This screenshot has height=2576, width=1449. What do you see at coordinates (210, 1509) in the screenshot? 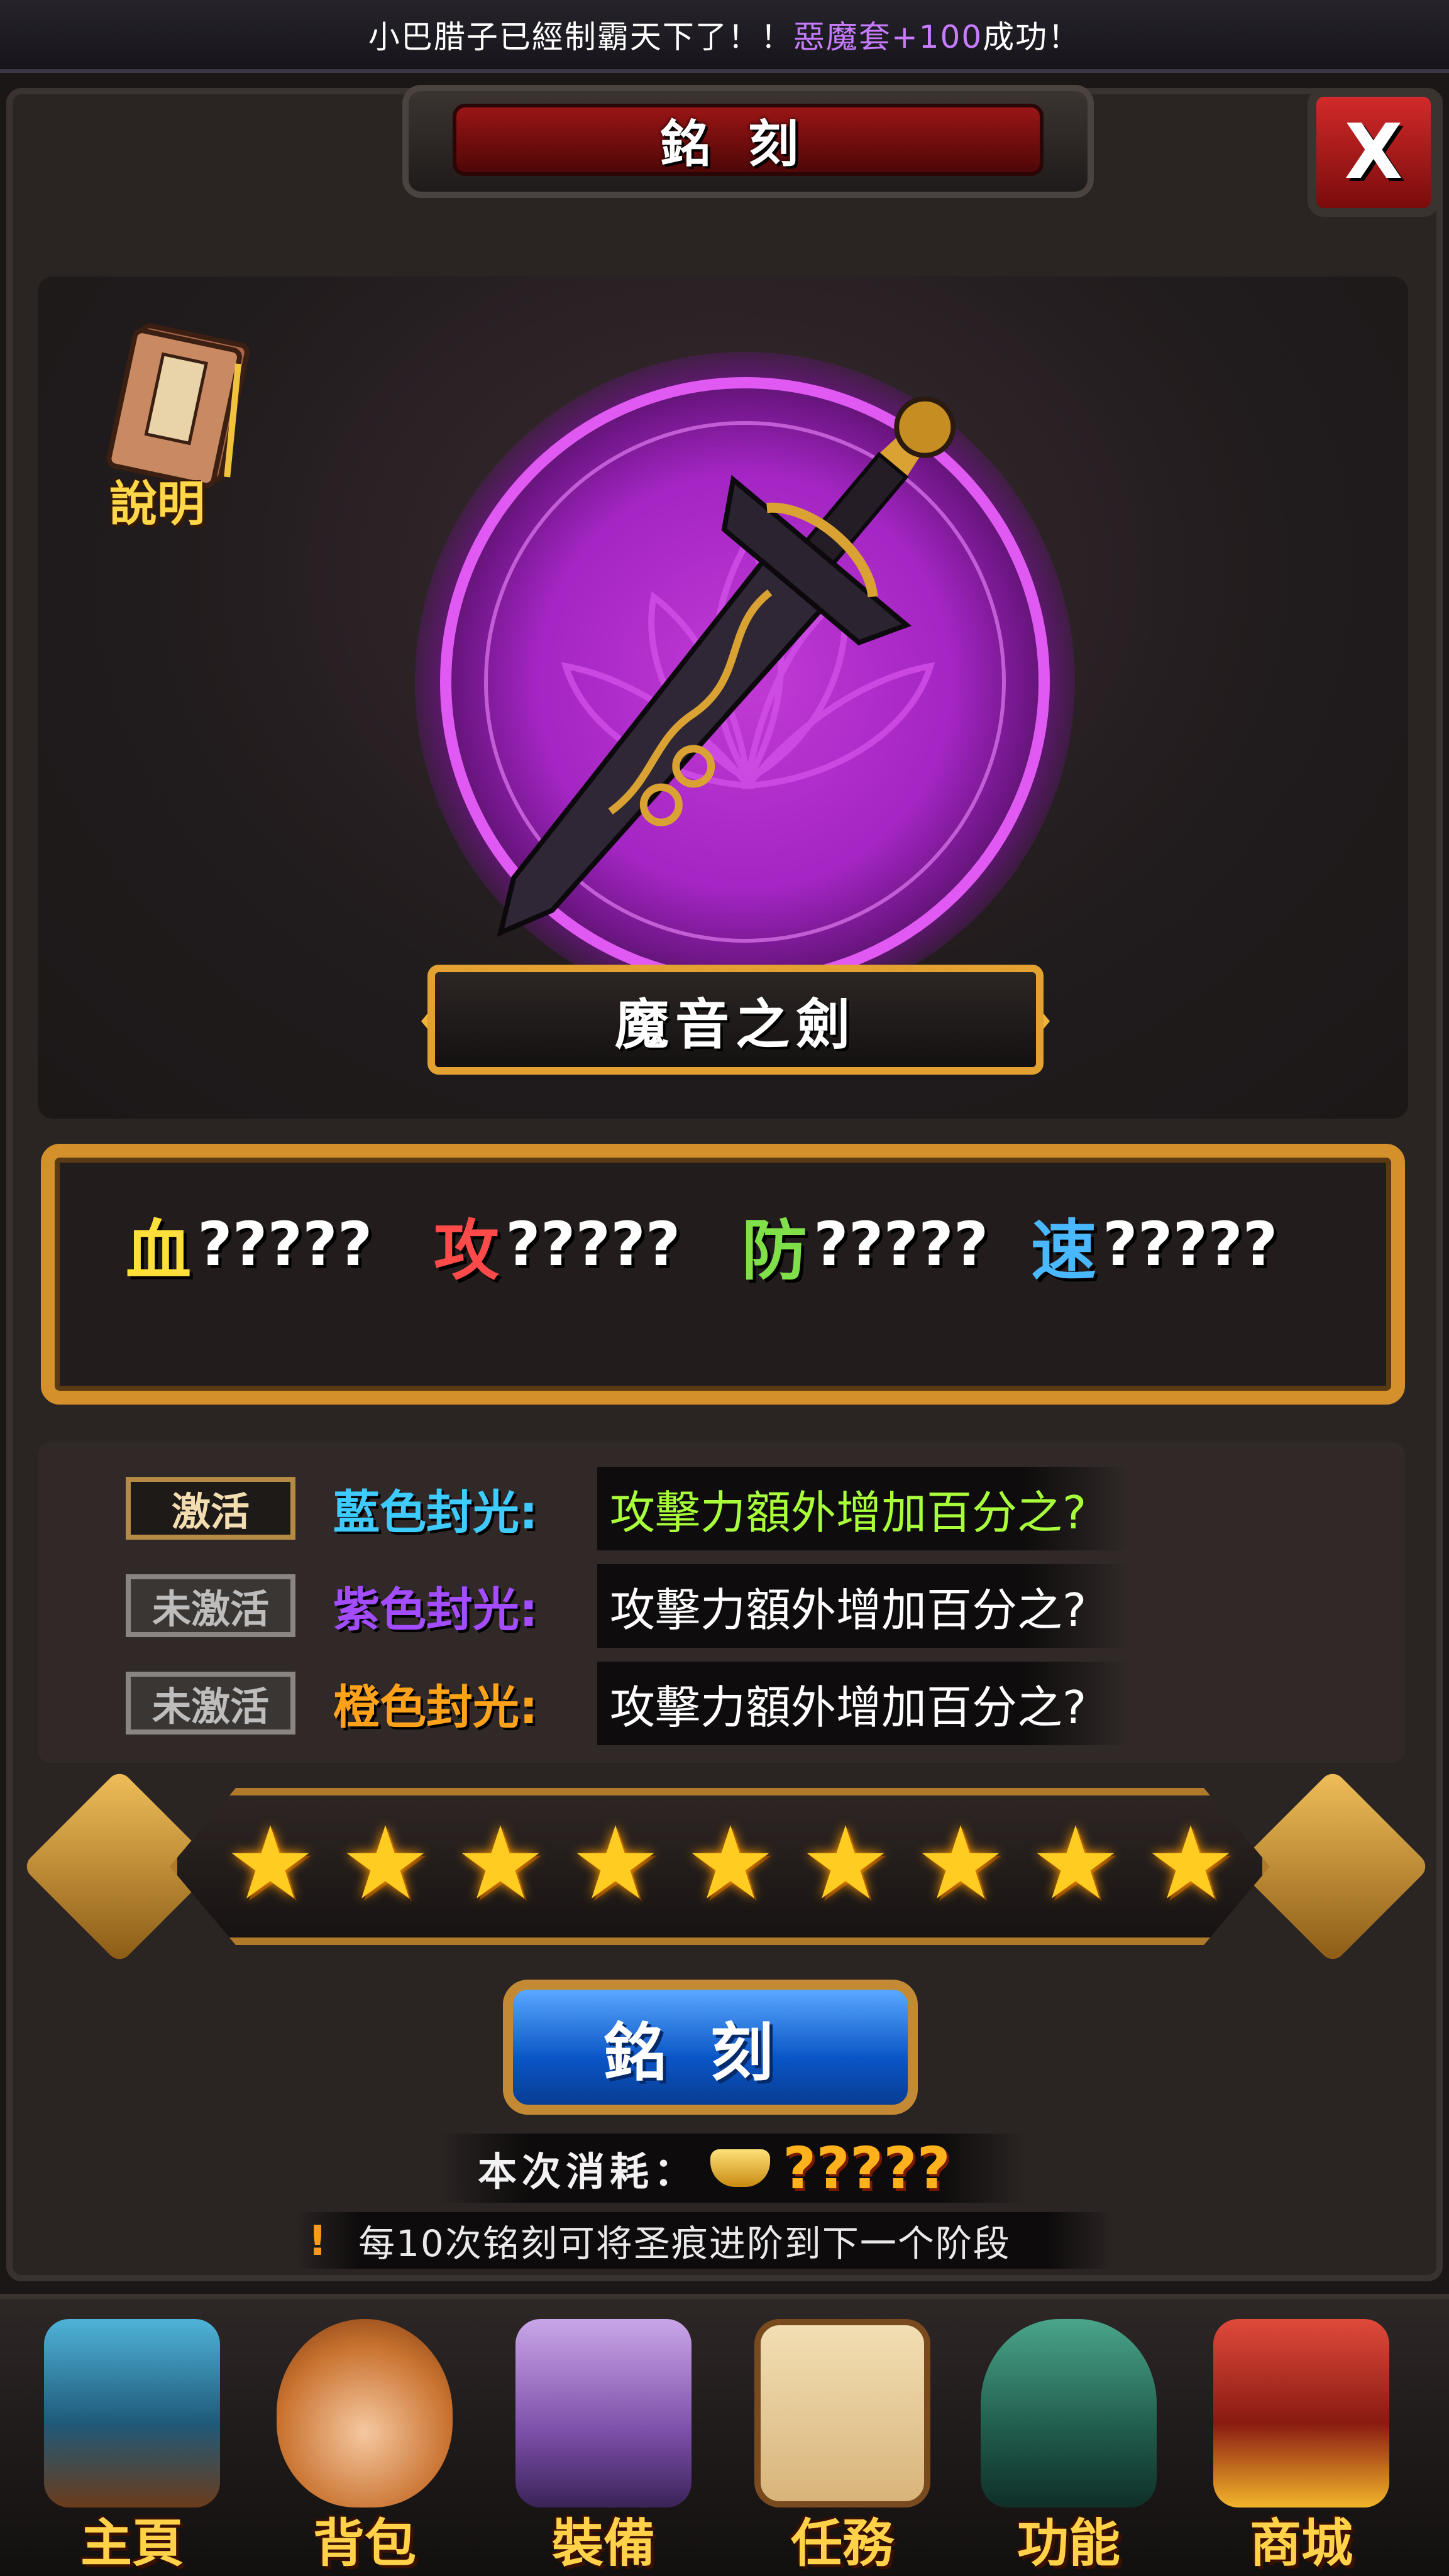
I see `status-badge: 激活` at bounding box center [210, 1509].